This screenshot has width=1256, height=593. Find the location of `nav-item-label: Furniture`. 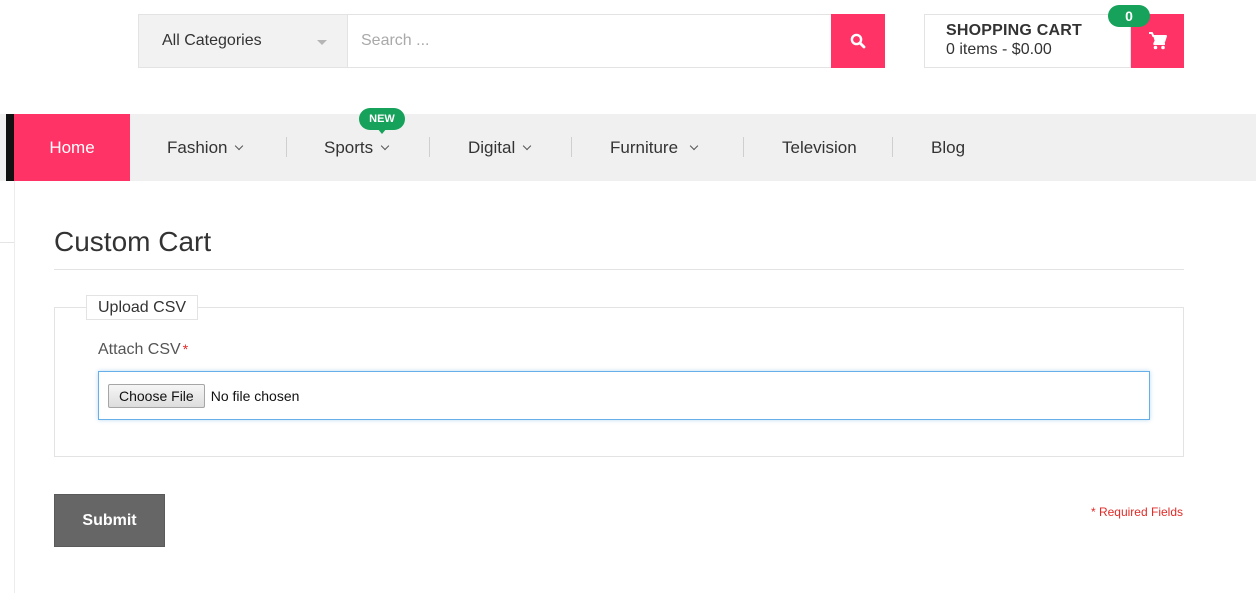

nav-item-label: Furniture is located at coordinates (644, 147).